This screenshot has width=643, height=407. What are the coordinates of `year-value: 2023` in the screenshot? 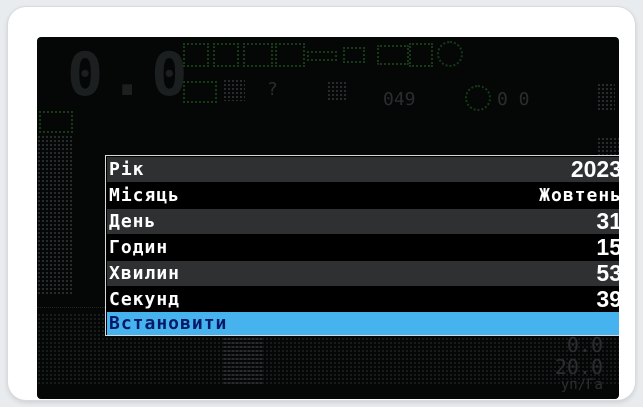 It's located at (594, 169).